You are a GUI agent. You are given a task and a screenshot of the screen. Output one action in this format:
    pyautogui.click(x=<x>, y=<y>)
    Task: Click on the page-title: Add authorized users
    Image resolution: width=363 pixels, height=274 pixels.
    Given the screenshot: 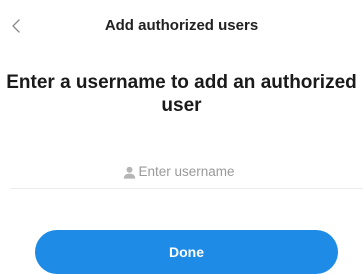 What is the action you would take?
    pyautogui.click(x=181, y=25)
    